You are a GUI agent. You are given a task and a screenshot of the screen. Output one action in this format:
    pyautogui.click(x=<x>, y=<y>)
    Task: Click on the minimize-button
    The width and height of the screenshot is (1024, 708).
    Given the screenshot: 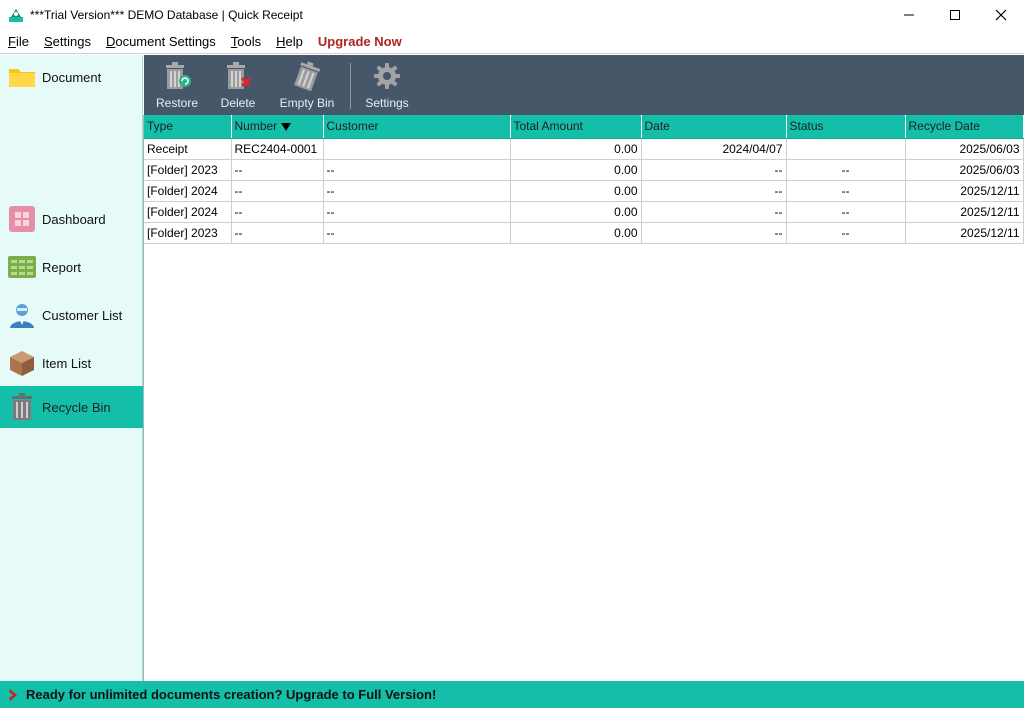 What is the action you would take?
    pyautogui.click(x=909, y=15)
    